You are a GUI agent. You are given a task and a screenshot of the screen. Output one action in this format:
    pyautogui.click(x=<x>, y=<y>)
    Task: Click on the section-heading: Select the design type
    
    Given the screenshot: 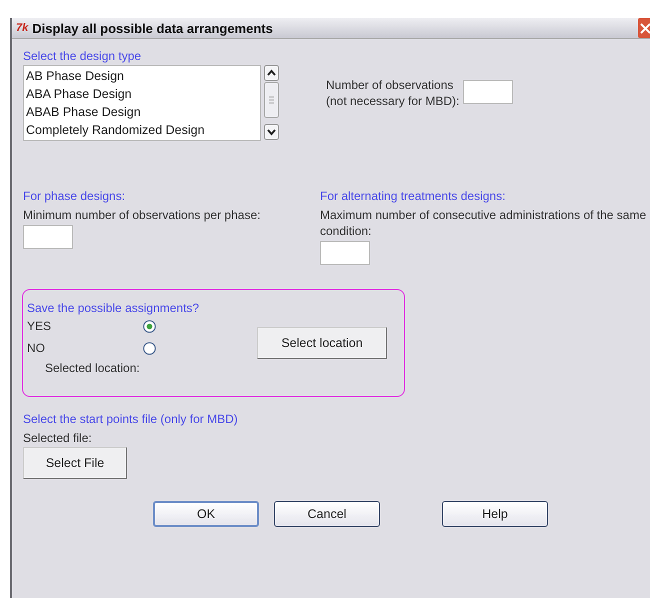 What is the action you would take?
    pyautogui.click(x=82, y=56)
    